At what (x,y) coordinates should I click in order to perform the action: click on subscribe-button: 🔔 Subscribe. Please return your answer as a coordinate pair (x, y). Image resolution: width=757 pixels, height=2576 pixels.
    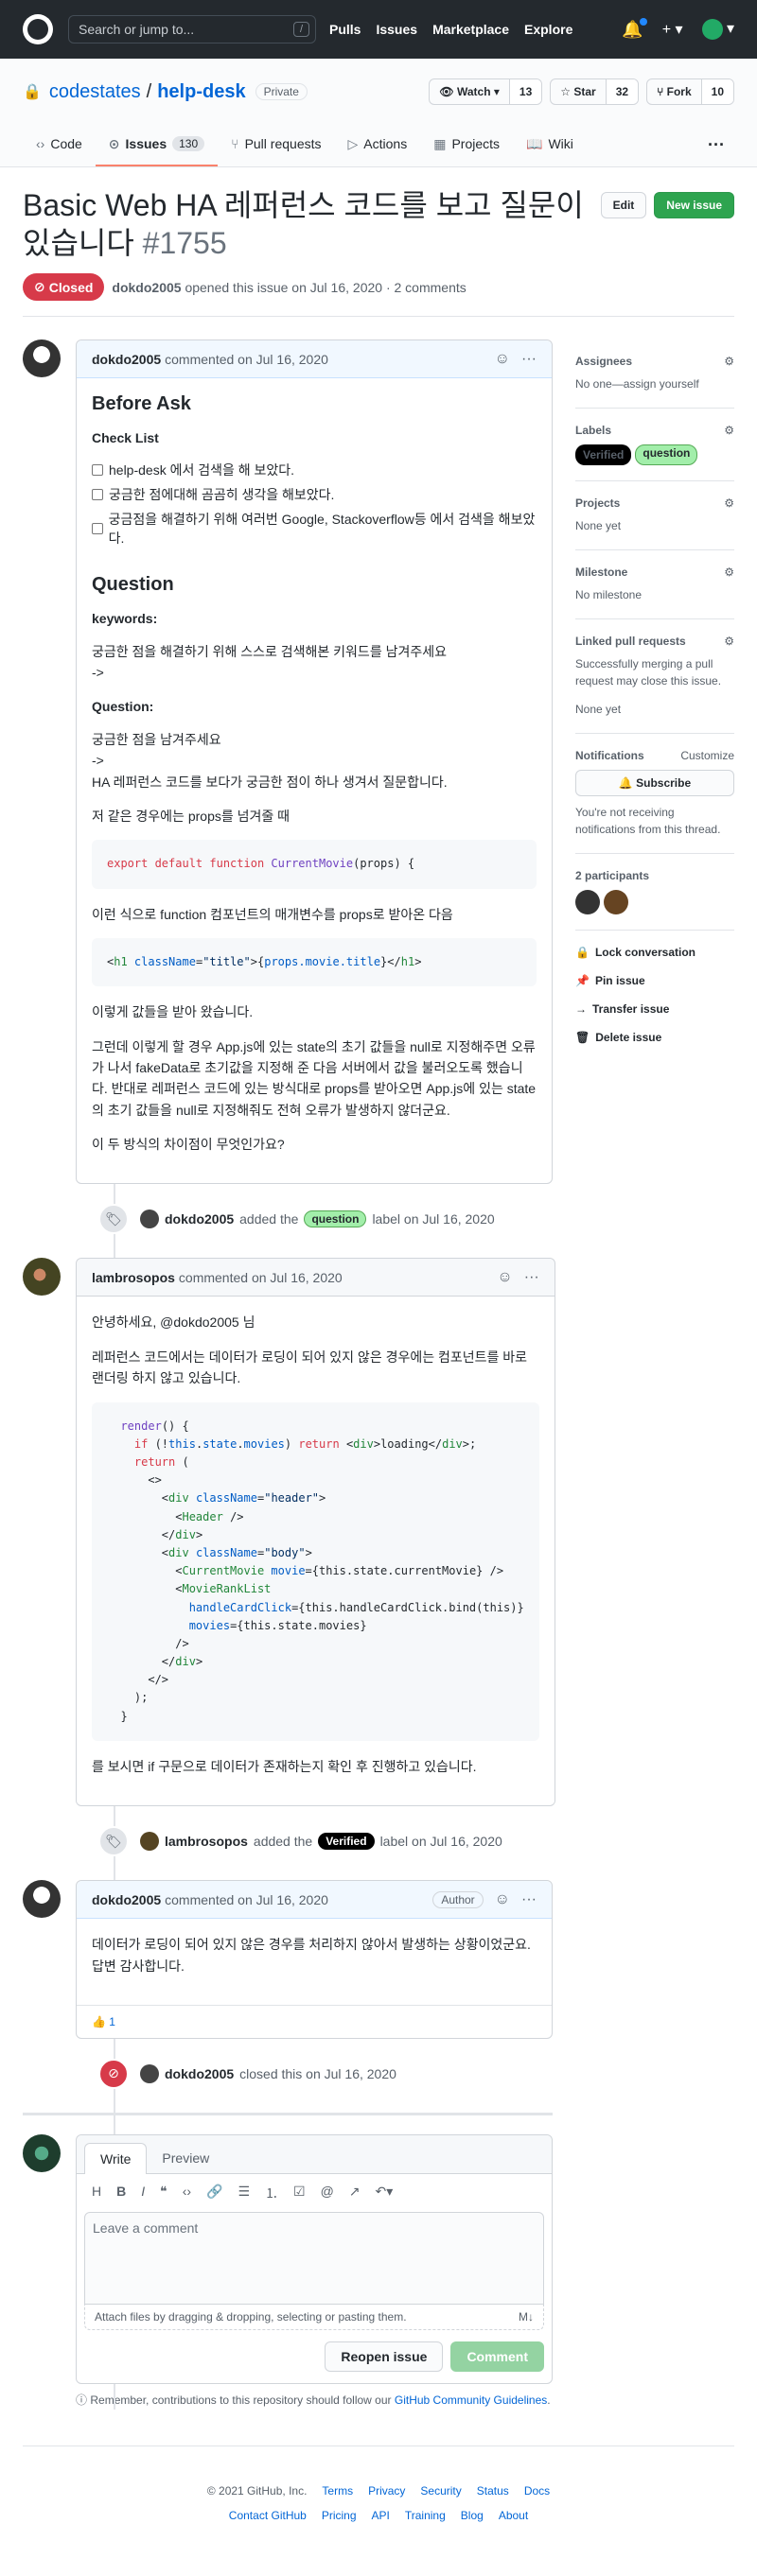
    Looking at the image, I should click on (655, 783).